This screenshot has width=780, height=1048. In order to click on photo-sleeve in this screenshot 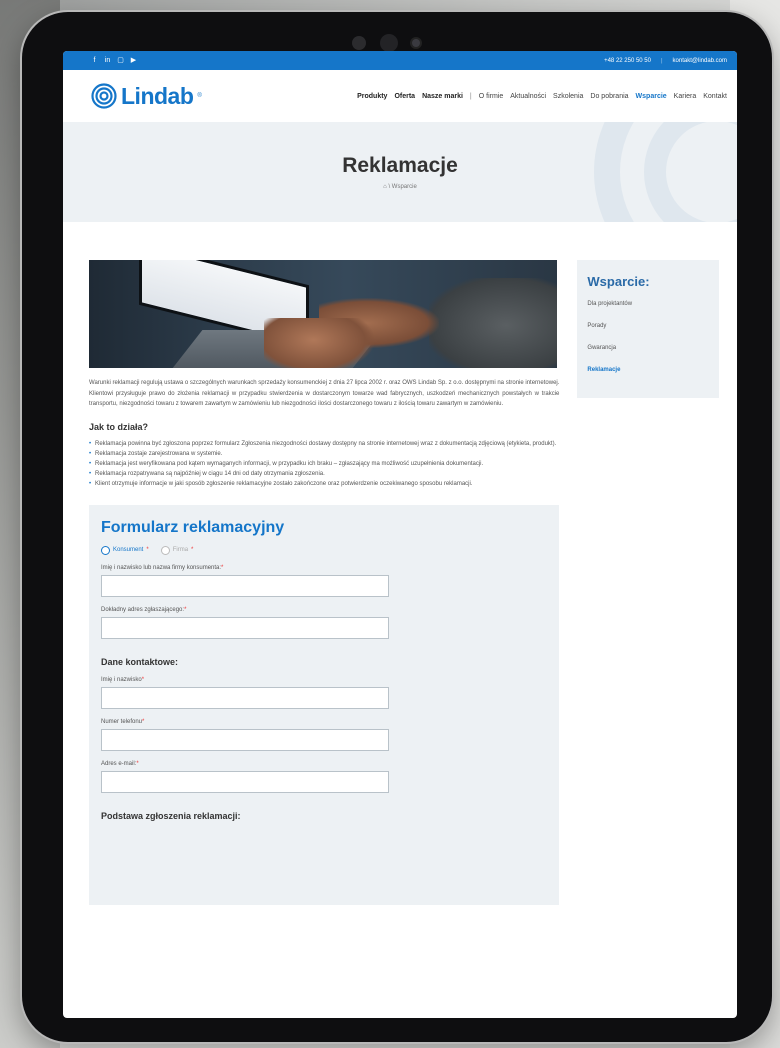, I will do `click(493, 323)`.